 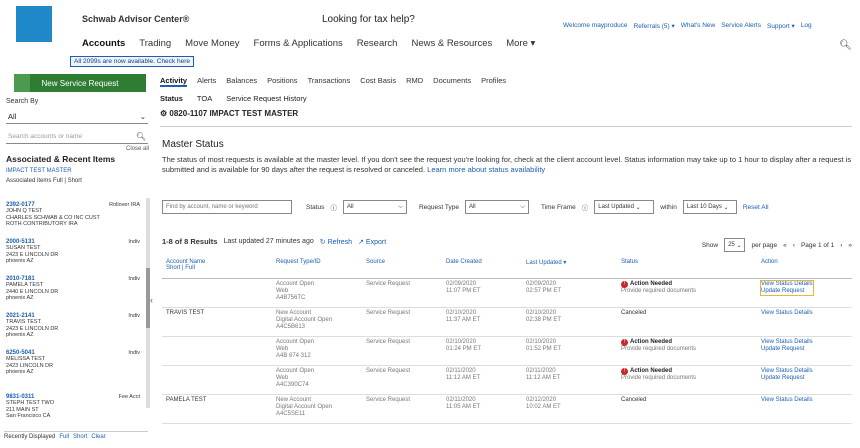 What do you see at coordinates (569, 380) in the screenshot?
I see `cell-updated: 02/11/2020 11:12 AM ET` at bounding box center [569, 380].